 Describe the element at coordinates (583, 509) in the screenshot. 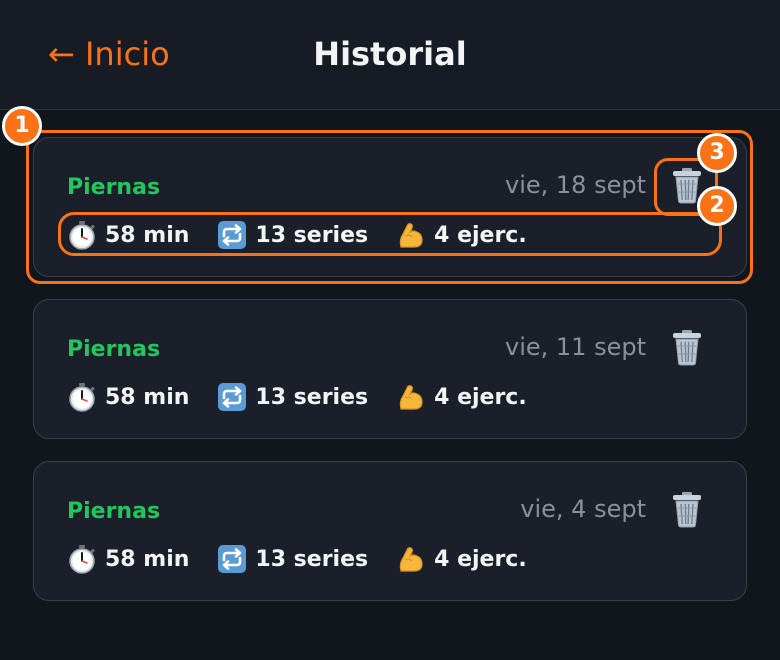

I see `workout-date: vie, 4 sept` at that location.